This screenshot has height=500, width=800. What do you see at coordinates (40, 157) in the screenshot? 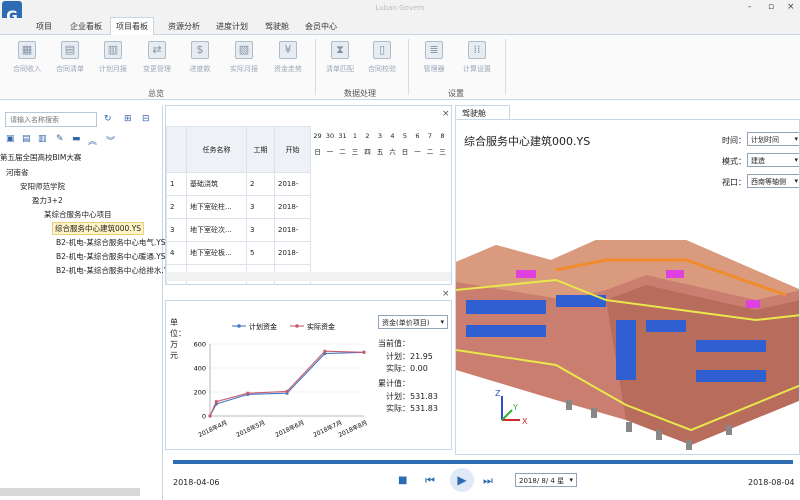
I see `tree-item: 第五届全国高校BIM大赛` at bounding box center [40, 157].